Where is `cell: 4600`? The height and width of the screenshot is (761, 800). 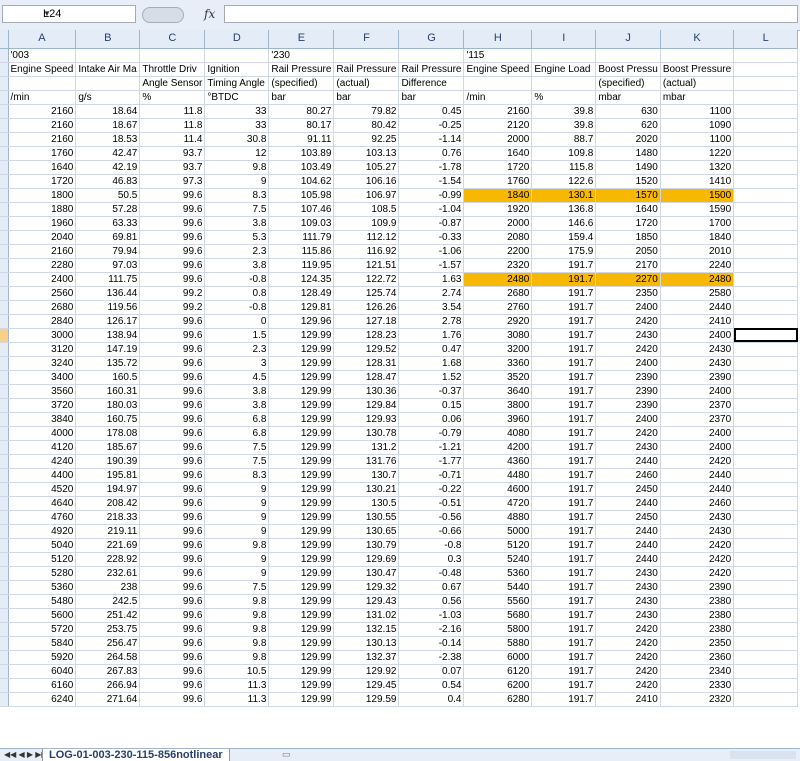
cell: 4600 is located at coordinates (498, 489).